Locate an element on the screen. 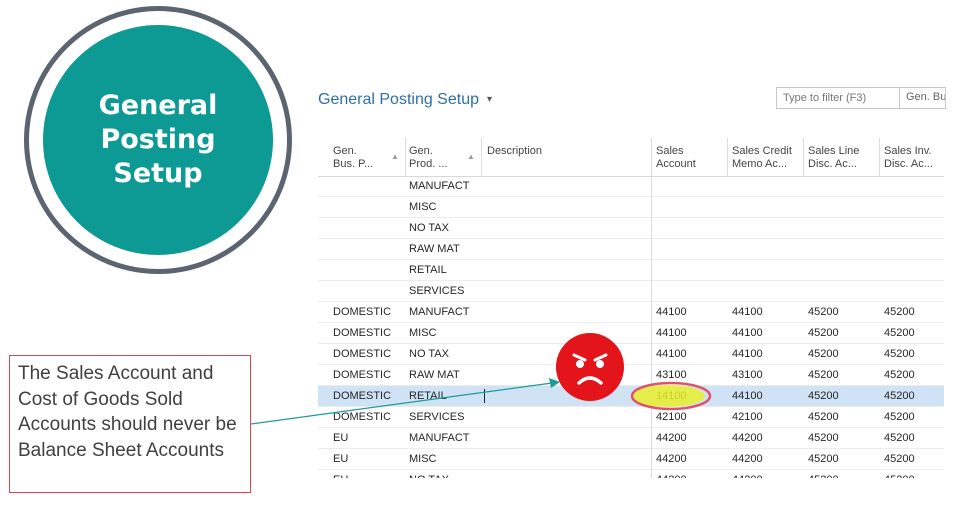  table-row: DOMESTIC MANUFACT 44100 44100 45200 45200 is located at coordinates (631, 312).